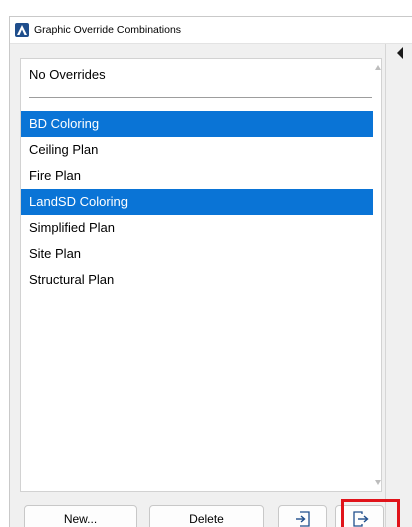 This screenshot has height=527, width=412. I want to click on list-divider, so click(200, 97).